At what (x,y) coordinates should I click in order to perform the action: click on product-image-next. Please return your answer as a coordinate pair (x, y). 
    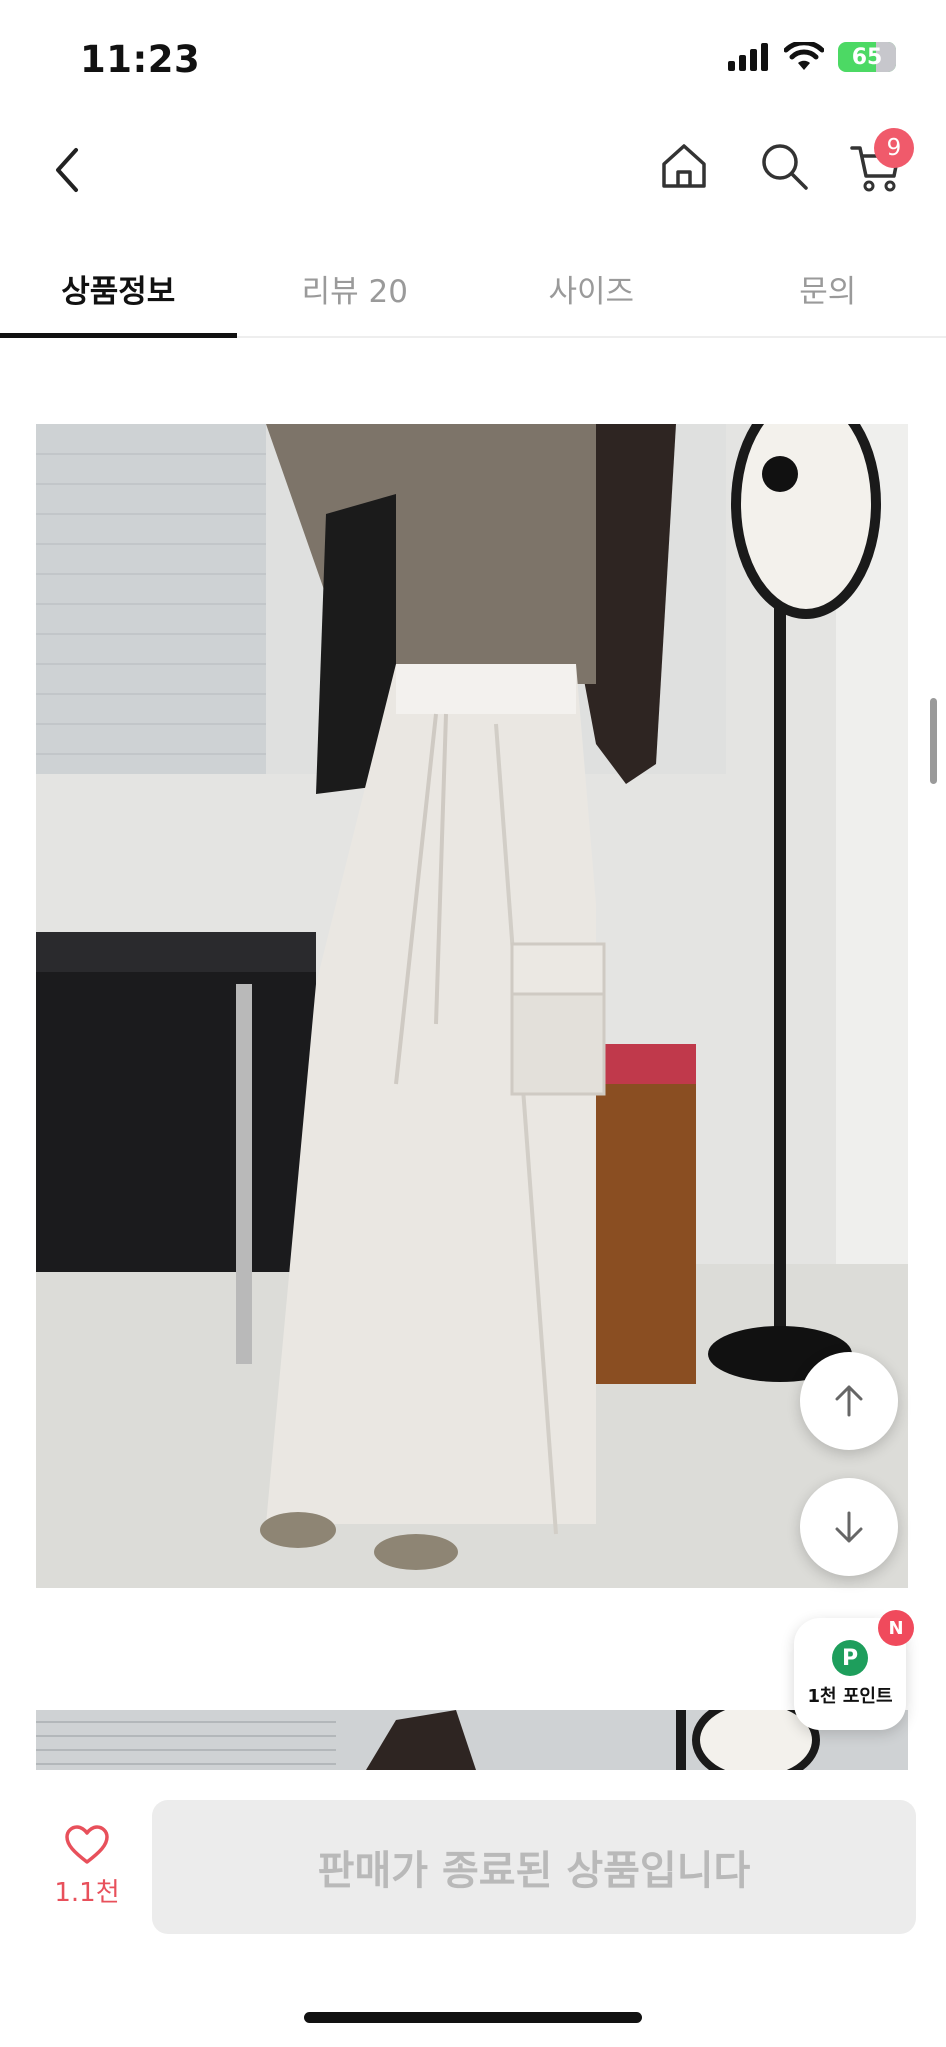
    Looking at the image, I should click on (472, 1740).